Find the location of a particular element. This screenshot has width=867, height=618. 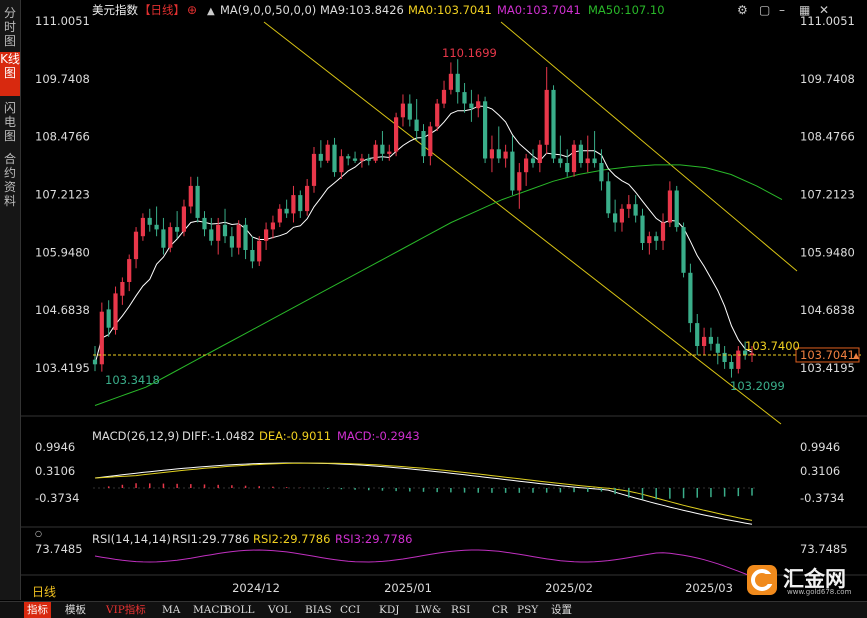

toolbar-lw-button: LW& is located at coordinates (428, 610).